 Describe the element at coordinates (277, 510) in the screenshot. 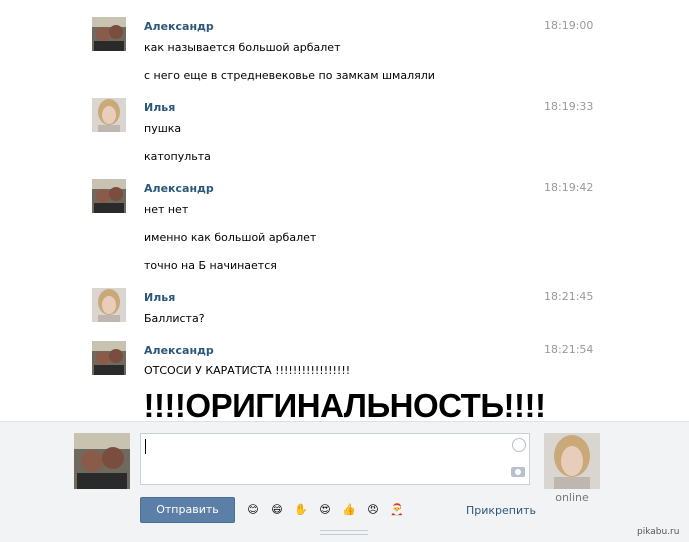

I see `grin-emoji-icon: 😄` at that location.